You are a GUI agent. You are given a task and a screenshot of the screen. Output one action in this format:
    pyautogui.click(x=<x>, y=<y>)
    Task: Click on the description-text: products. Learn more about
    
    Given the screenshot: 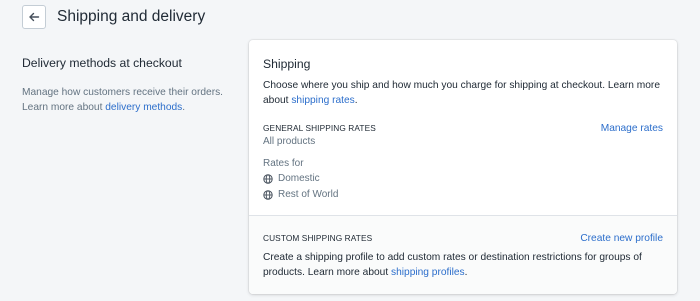 What is the action you would take?
    pyautogui.click(x=327, y=272)
    